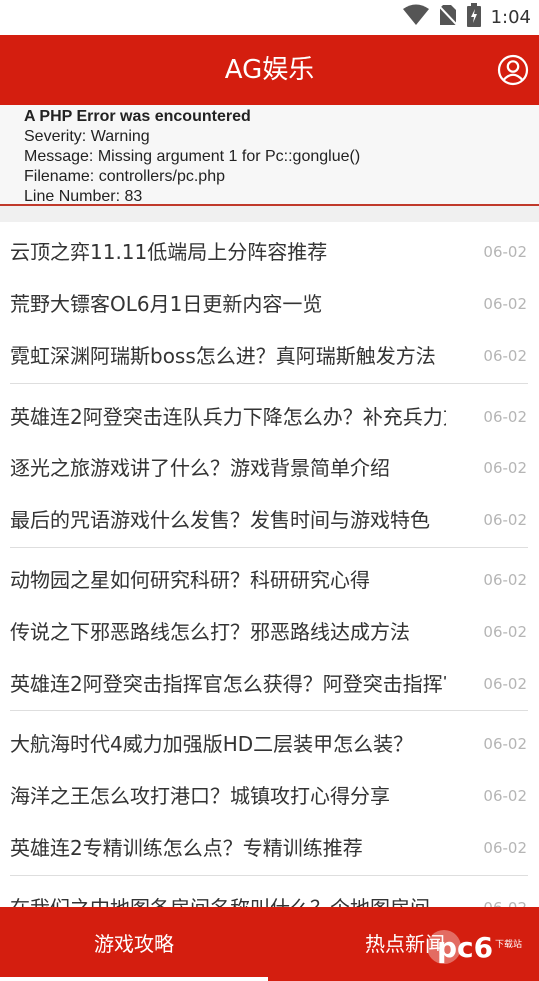 This screenshot has height=981, width=539. I want to click on error-filename: Filename: controllers/pc.php, so click(124, 176).